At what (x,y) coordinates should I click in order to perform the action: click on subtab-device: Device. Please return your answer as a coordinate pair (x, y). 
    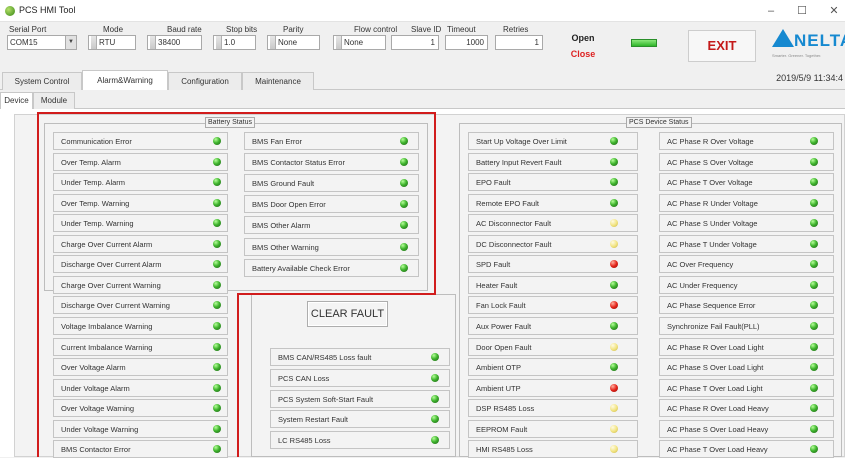
    Looking at the image, I should click on (16, 100).